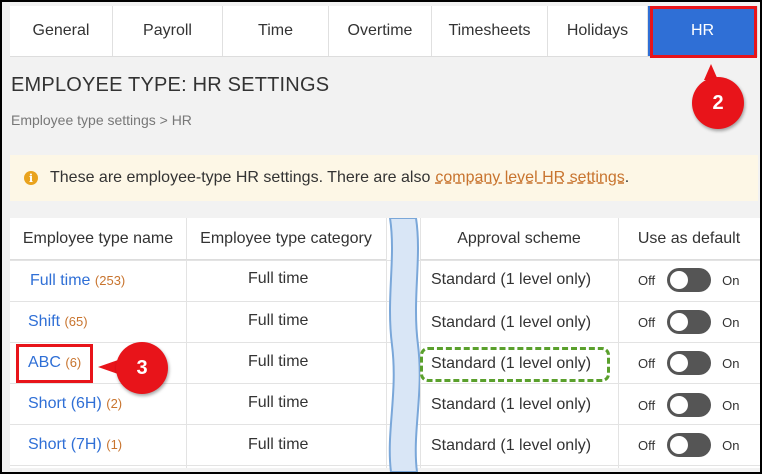 The width and height of the screenshot is (762, 474). I want to click on employee-count: (65), so click(76, 321).